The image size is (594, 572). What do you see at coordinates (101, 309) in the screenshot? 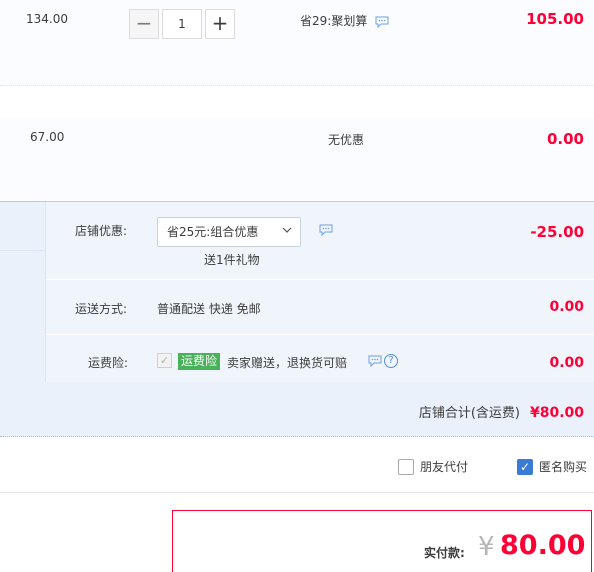
I see `shipping-label: 运送方式:` at bounding box center [101, 309].